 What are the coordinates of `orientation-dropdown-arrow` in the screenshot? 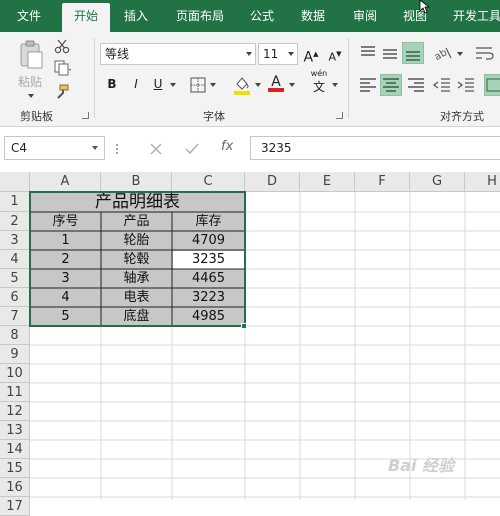 It's located at (460, 54).